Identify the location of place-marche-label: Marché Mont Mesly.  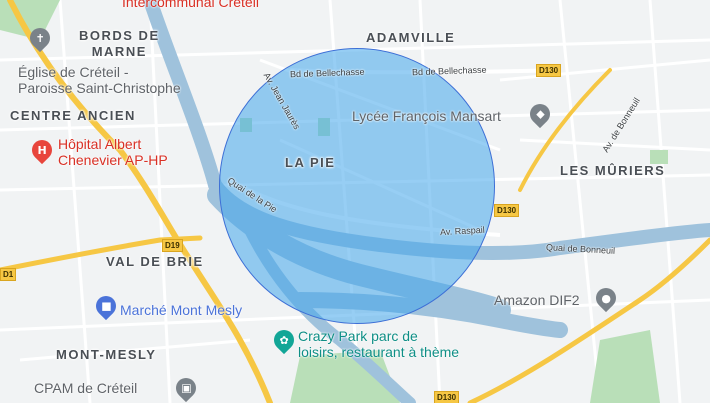
(181, 310).